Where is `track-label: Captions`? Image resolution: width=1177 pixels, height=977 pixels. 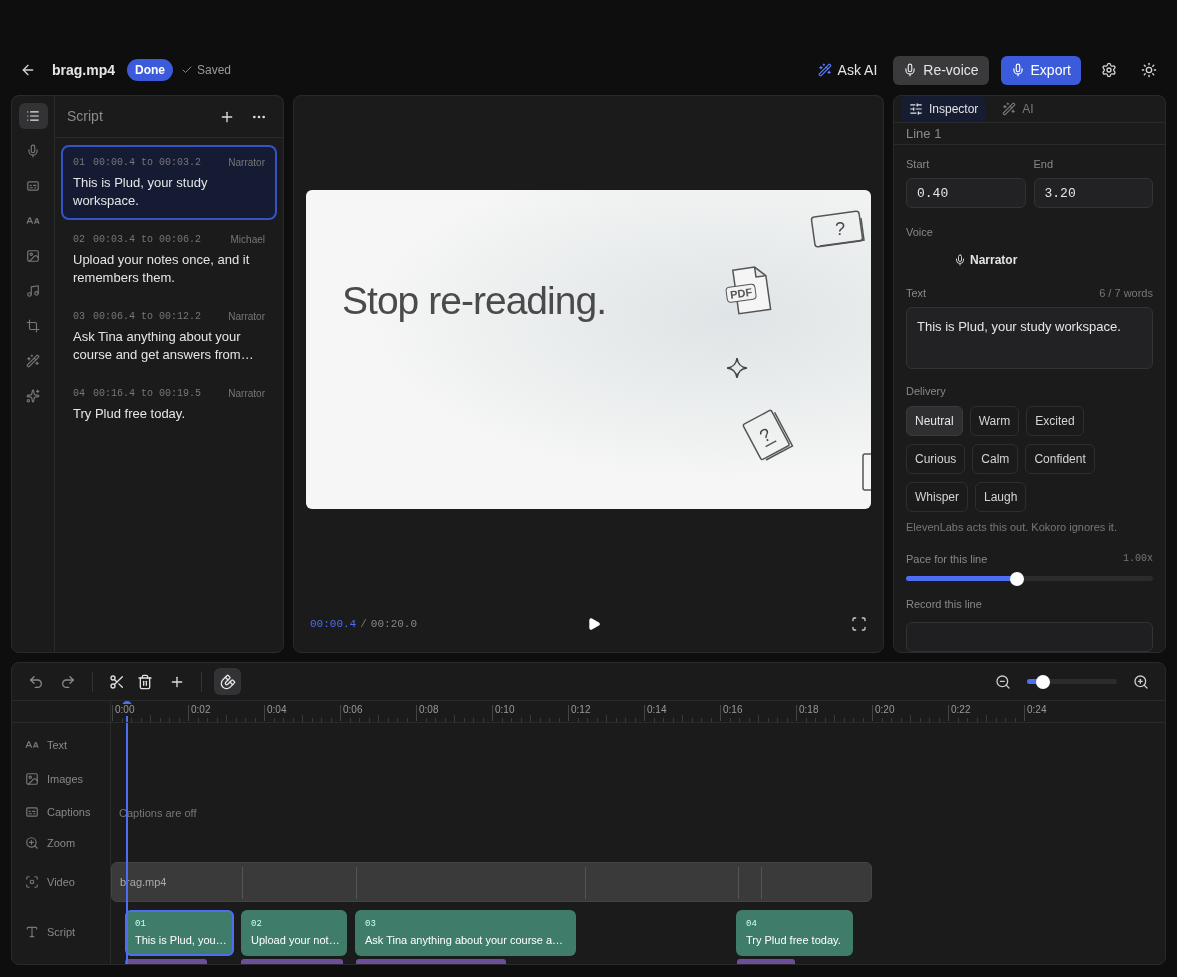
track-label: Captions is located at coordinates (69, 812).